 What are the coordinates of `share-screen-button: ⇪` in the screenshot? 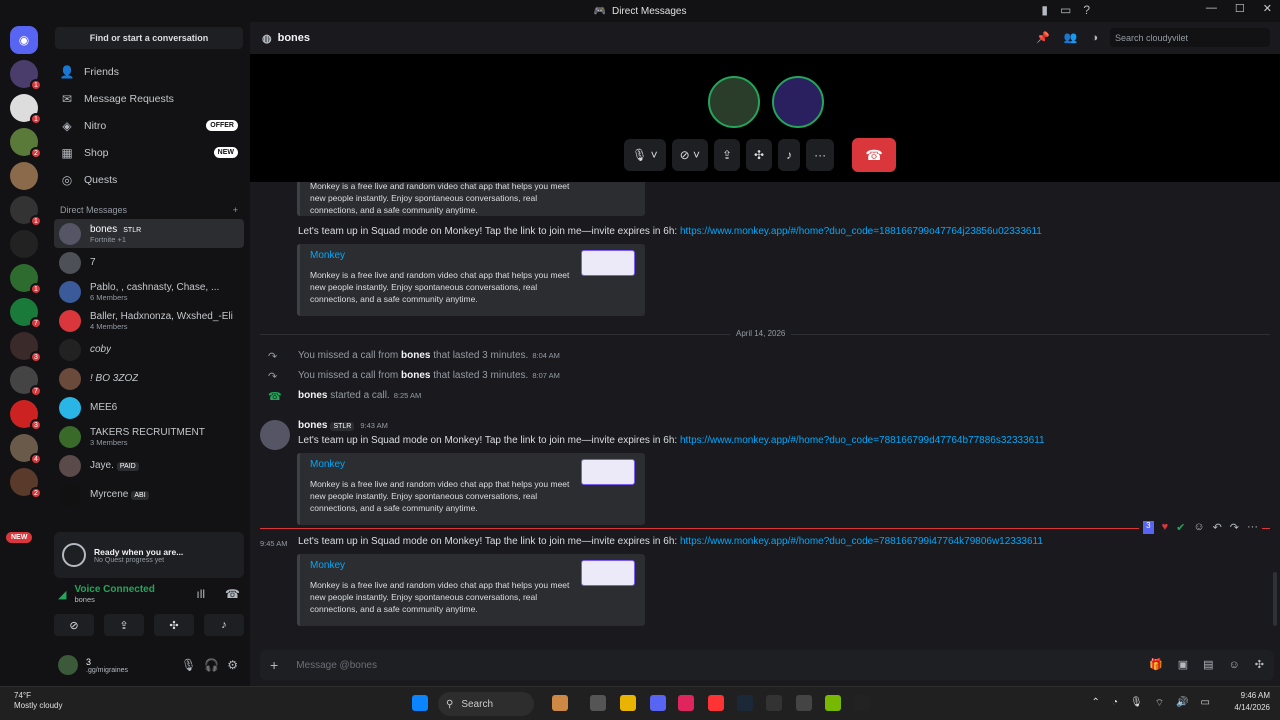 It's located at (727, 155).